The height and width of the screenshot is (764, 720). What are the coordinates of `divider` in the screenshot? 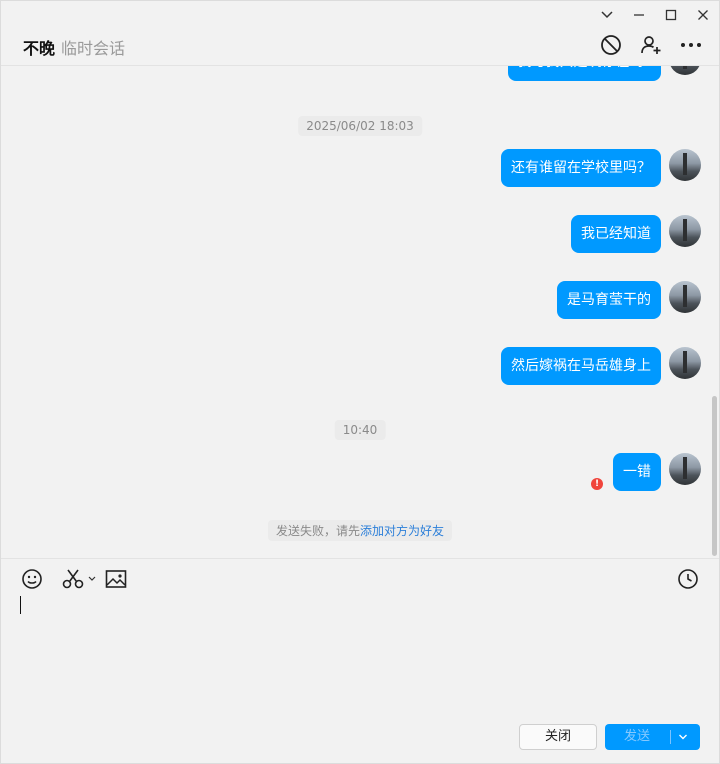 It's located at (670, 737).